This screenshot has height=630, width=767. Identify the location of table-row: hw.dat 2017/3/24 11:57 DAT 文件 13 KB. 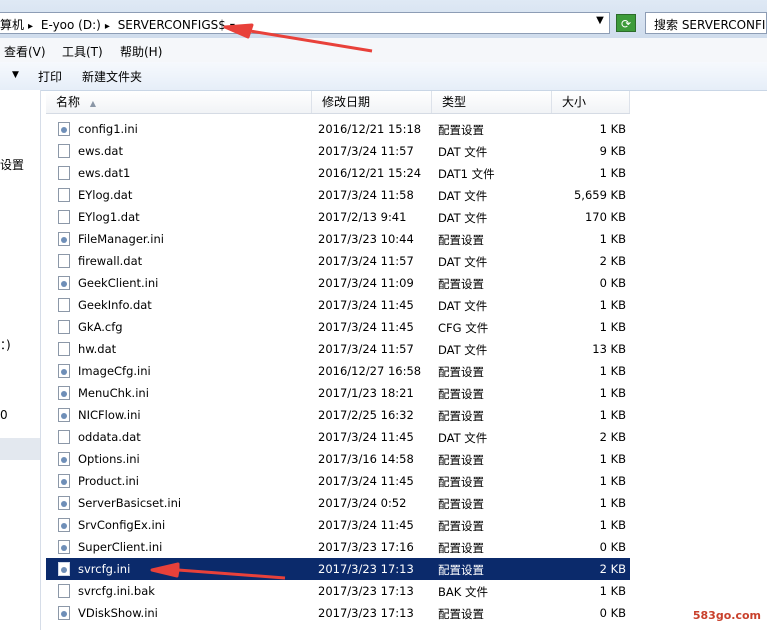
(338, 349).